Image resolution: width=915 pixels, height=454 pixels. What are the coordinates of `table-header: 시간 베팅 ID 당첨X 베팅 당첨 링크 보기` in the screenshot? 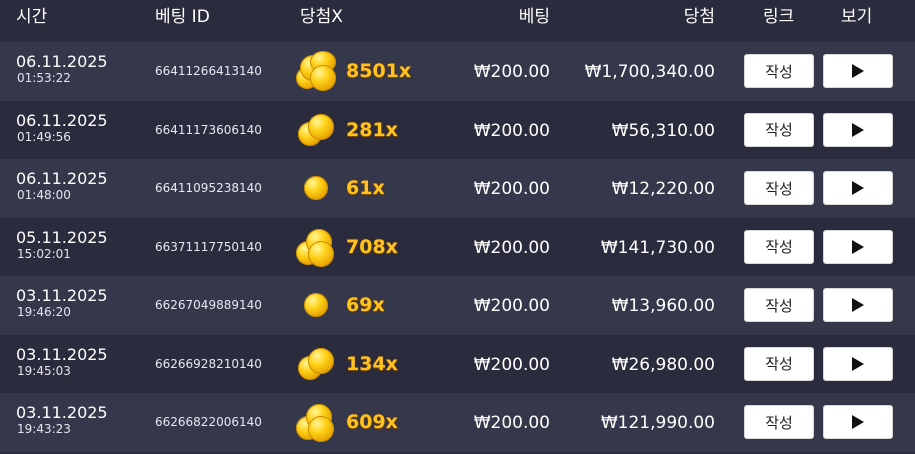 It's located at (457, 14).